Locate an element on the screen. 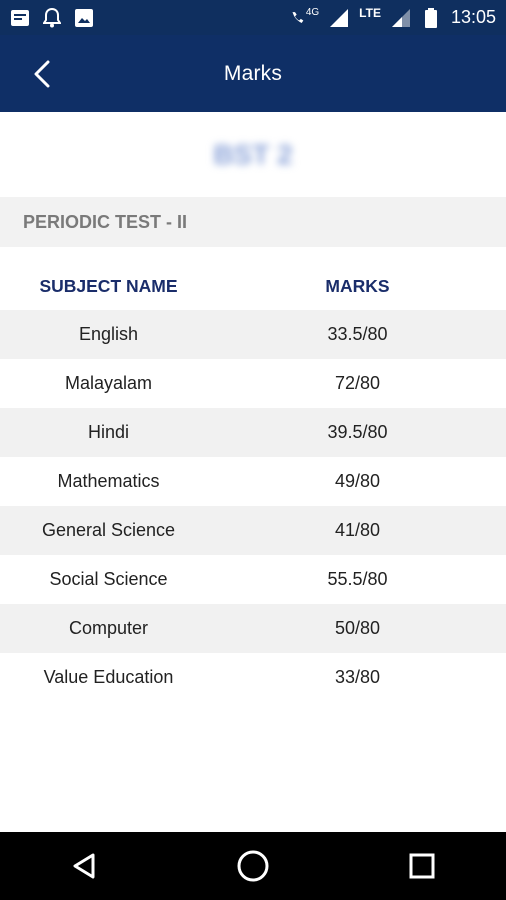 The width and height of the screenshot is (506, 900). marks-cell: 41/80 is located at coordinates (357, 530).